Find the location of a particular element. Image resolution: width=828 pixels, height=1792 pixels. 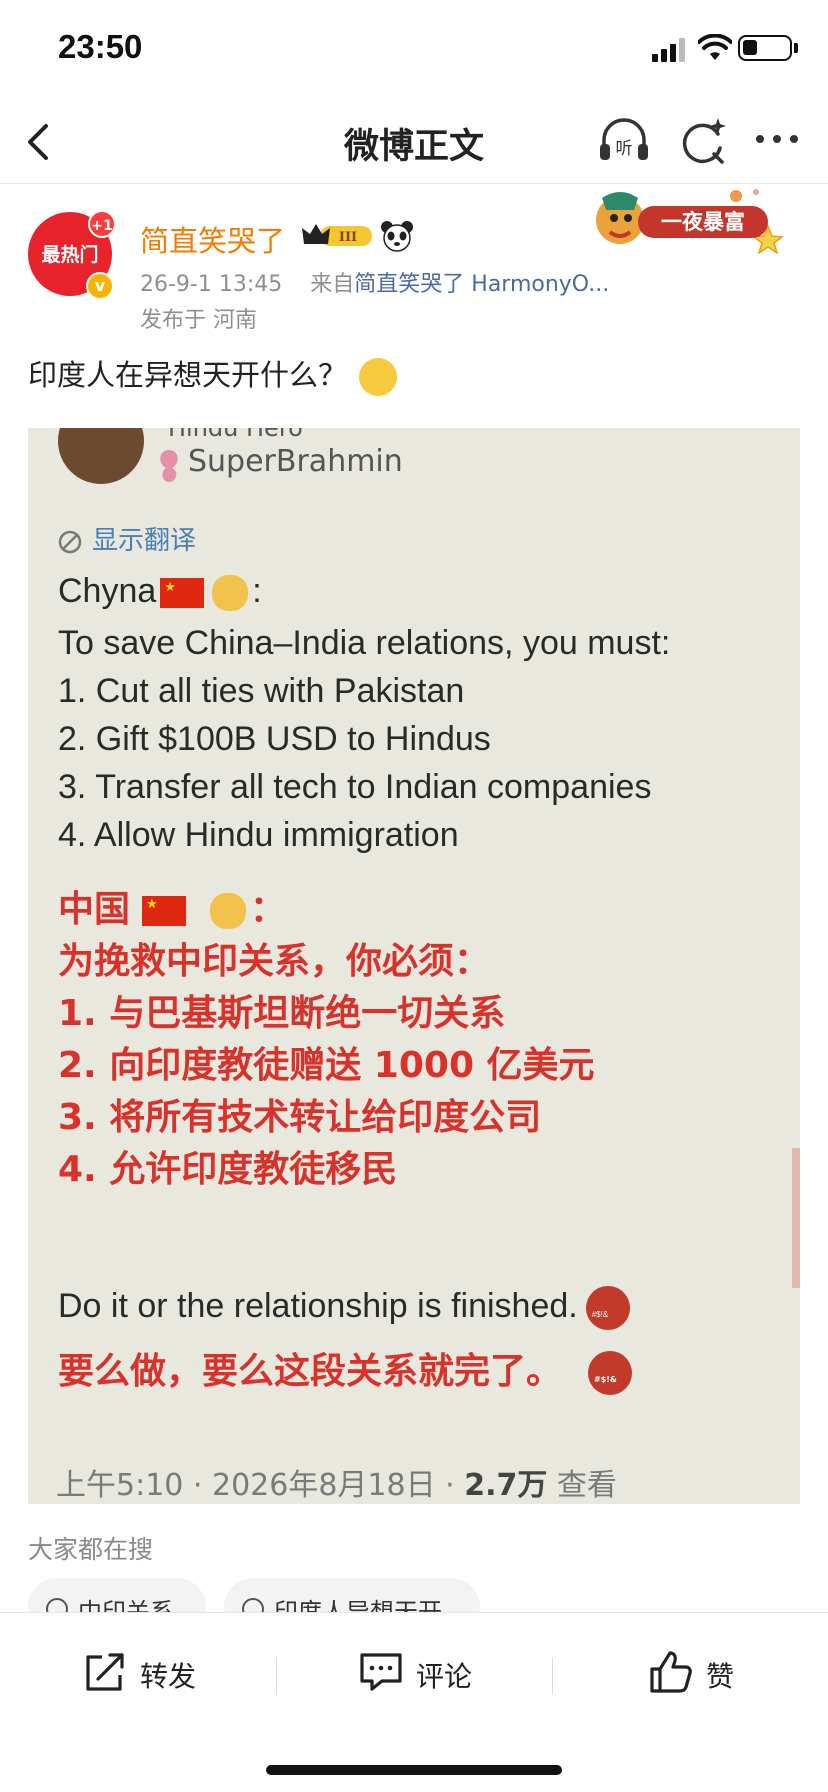

nav-bar: 微博正文 听 is located at coordinates (414, 142).